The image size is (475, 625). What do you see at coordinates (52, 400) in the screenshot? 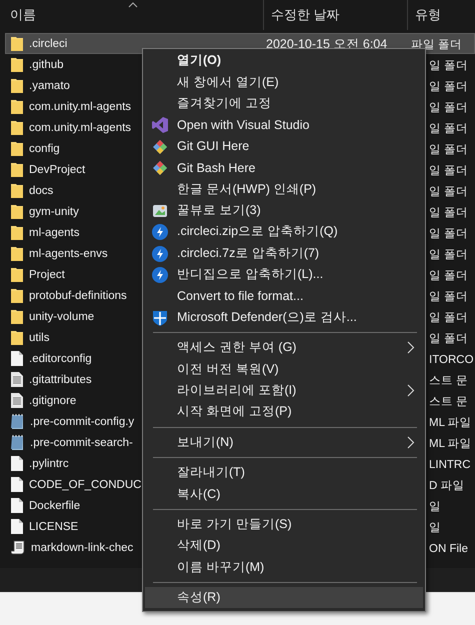
I see `file-name: .gitignore` at bounding box center [52, 400].